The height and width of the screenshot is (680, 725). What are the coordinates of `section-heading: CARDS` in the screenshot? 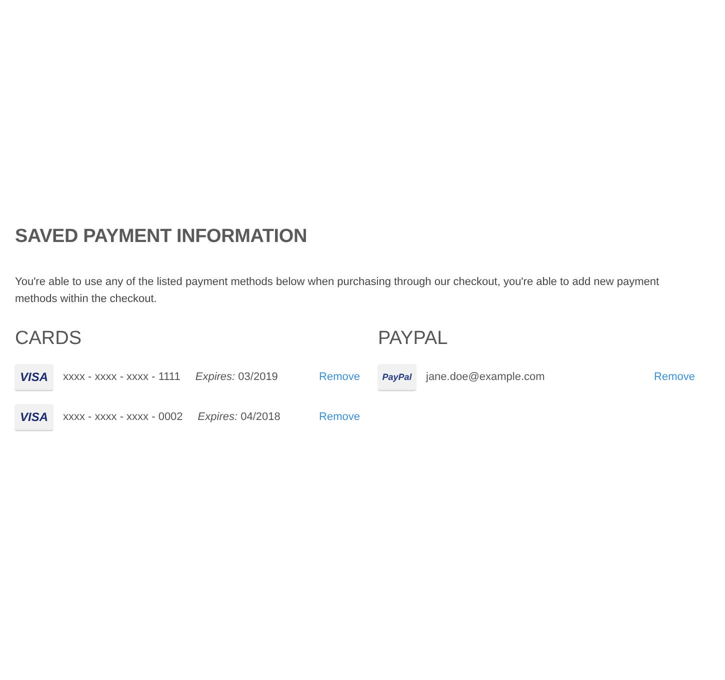 It's located at (49, 339).